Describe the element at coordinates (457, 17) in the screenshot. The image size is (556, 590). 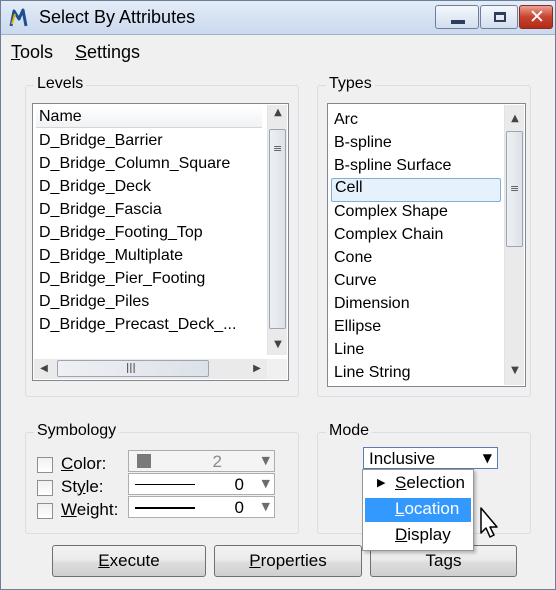
I see `minimize-button` at that location.